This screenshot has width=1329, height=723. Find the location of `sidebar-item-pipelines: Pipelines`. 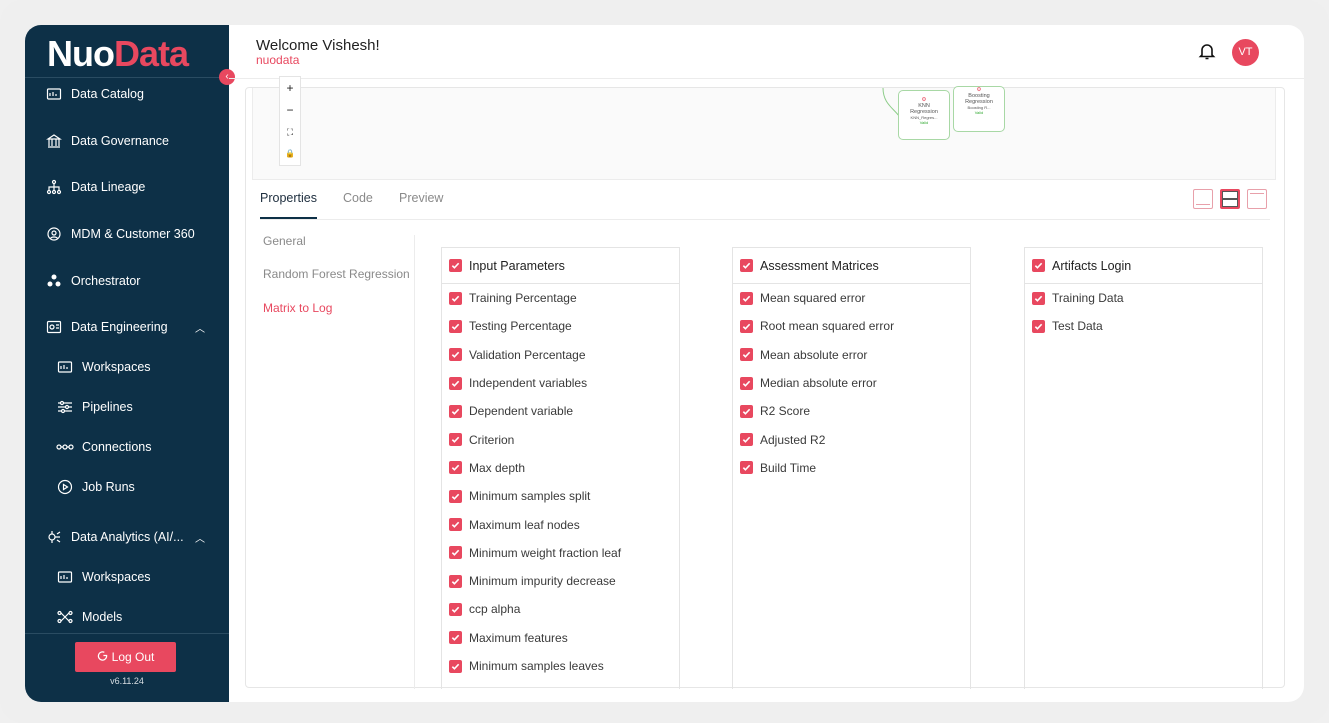

sidebar-item-pipelines: Pipelines is located at coordinates (127, 407).